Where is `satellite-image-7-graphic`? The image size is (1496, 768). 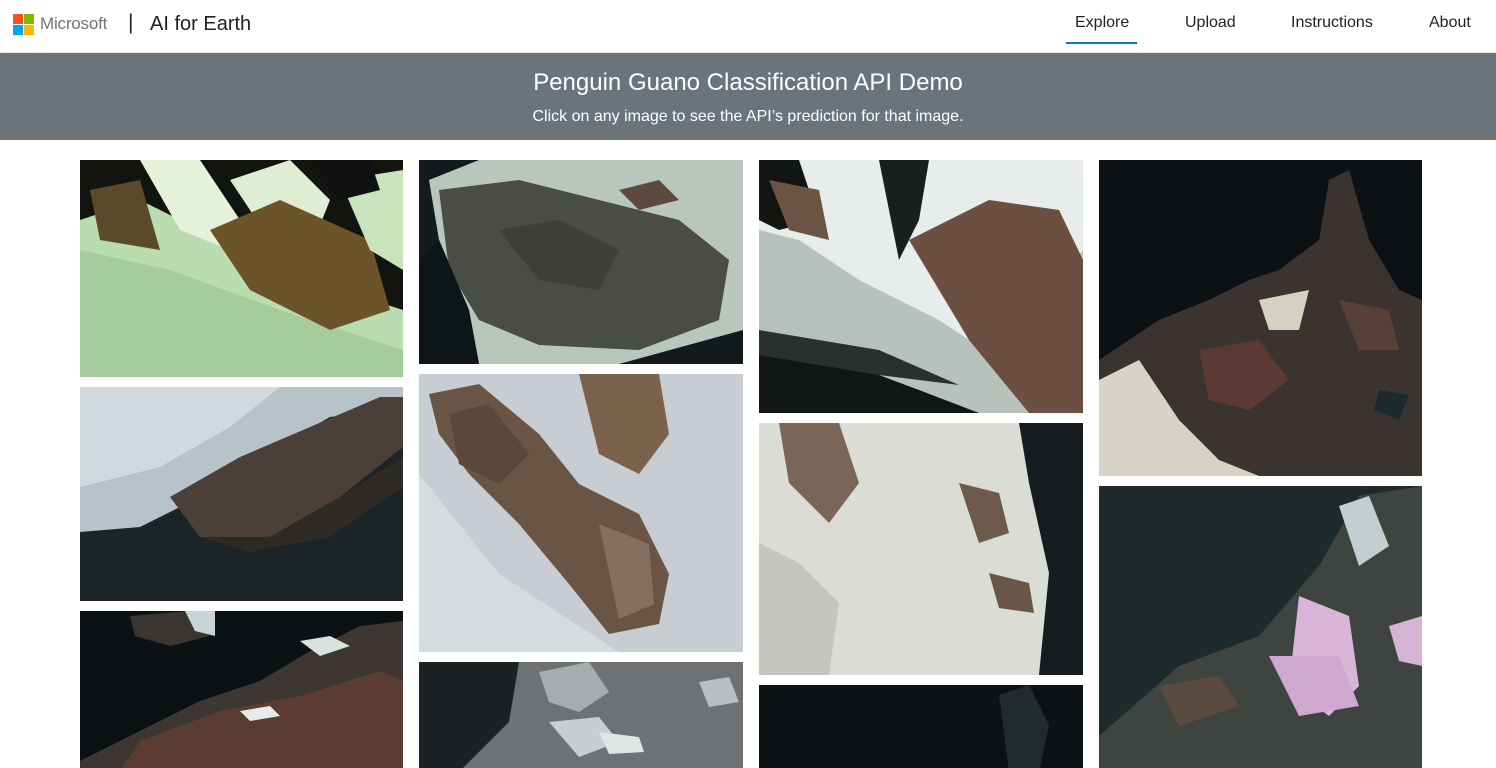
satellite-image-7-graphic is located at coordinates (921, 549).